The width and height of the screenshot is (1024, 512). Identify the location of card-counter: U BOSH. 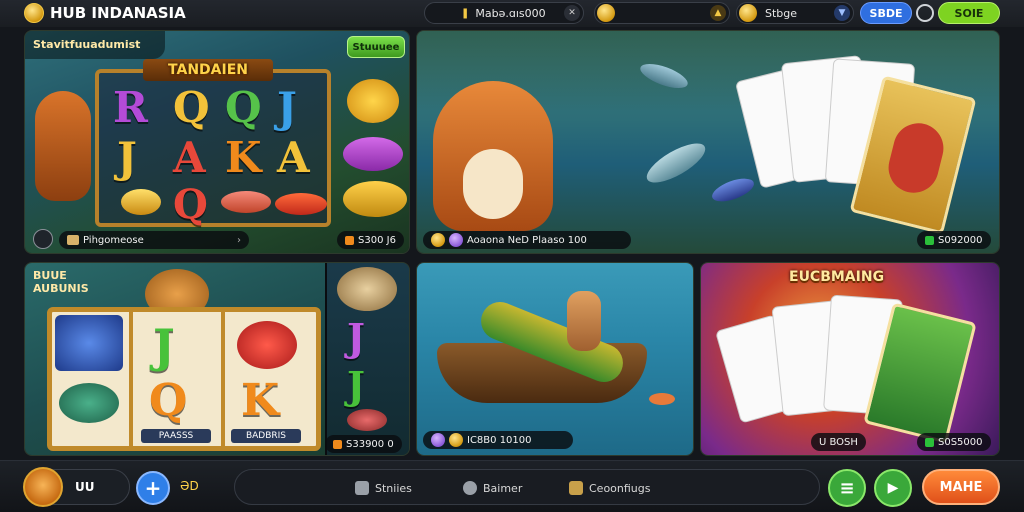
(838, 442).